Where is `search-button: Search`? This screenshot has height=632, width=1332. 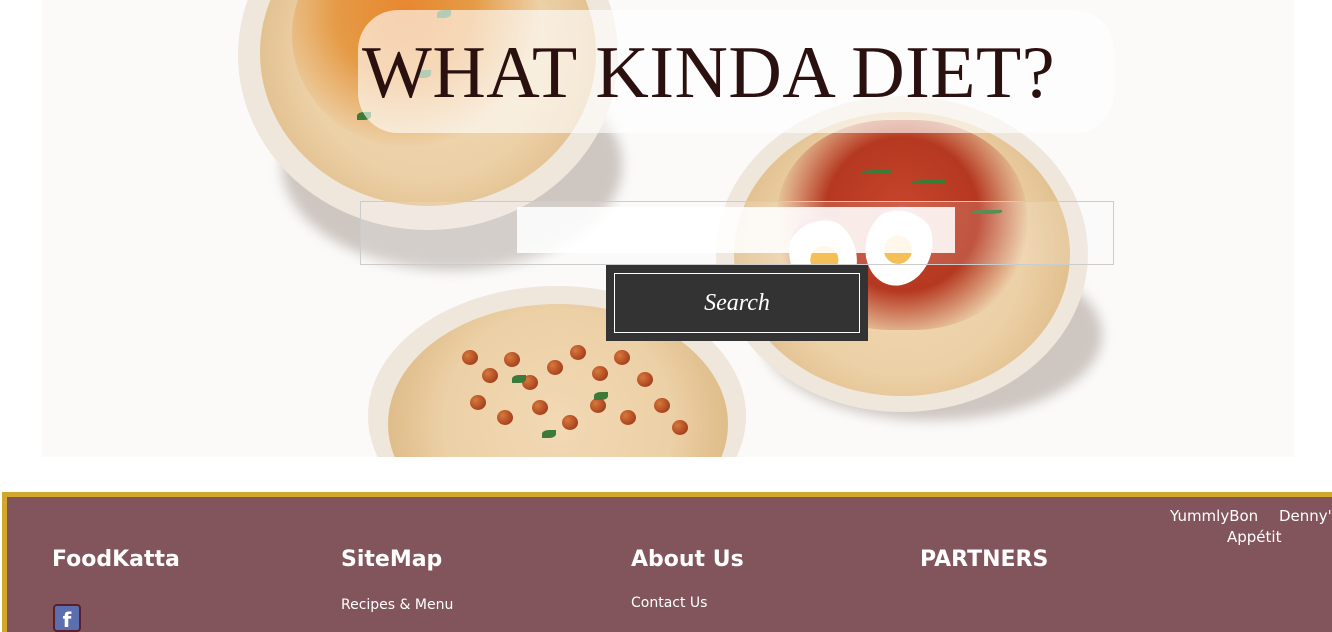
search-button: Search is located at coordinates (737, 303).